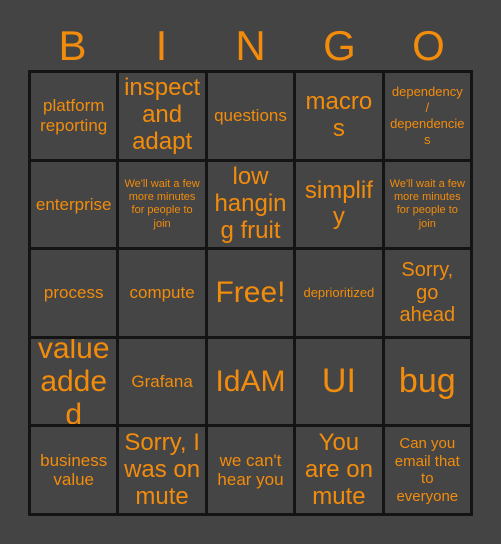 Image resolution: width=501 pixels, height=544 pixels. I want to click on bingo-cell: Sorry, I was on mute, so click(163, 471).